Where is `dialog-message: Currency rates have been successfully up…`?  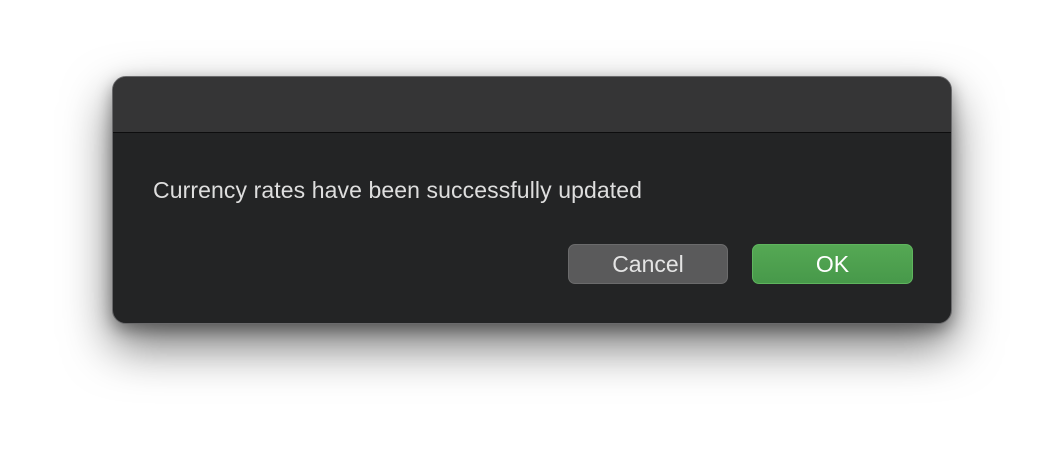
dialog-message: Currency rates have been successfully up… is located at coordinates (398, 190).